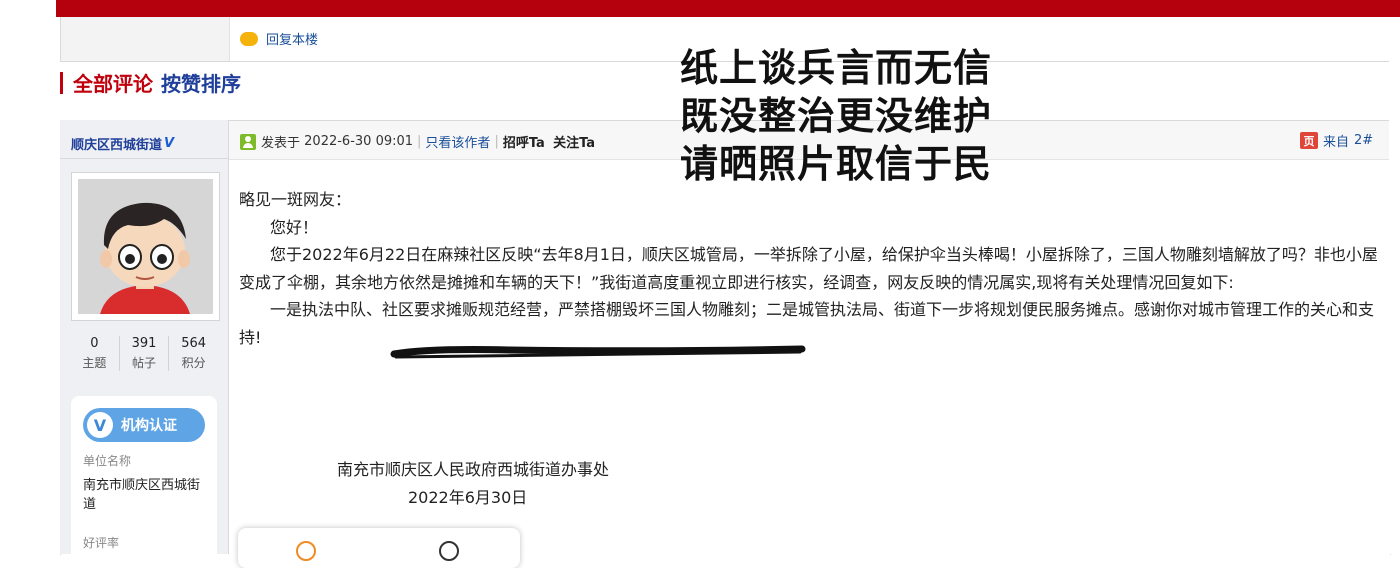 This screenshot has height=568, width=1400. I want to click on cartoon-avatar-icon, so click(145, 246).